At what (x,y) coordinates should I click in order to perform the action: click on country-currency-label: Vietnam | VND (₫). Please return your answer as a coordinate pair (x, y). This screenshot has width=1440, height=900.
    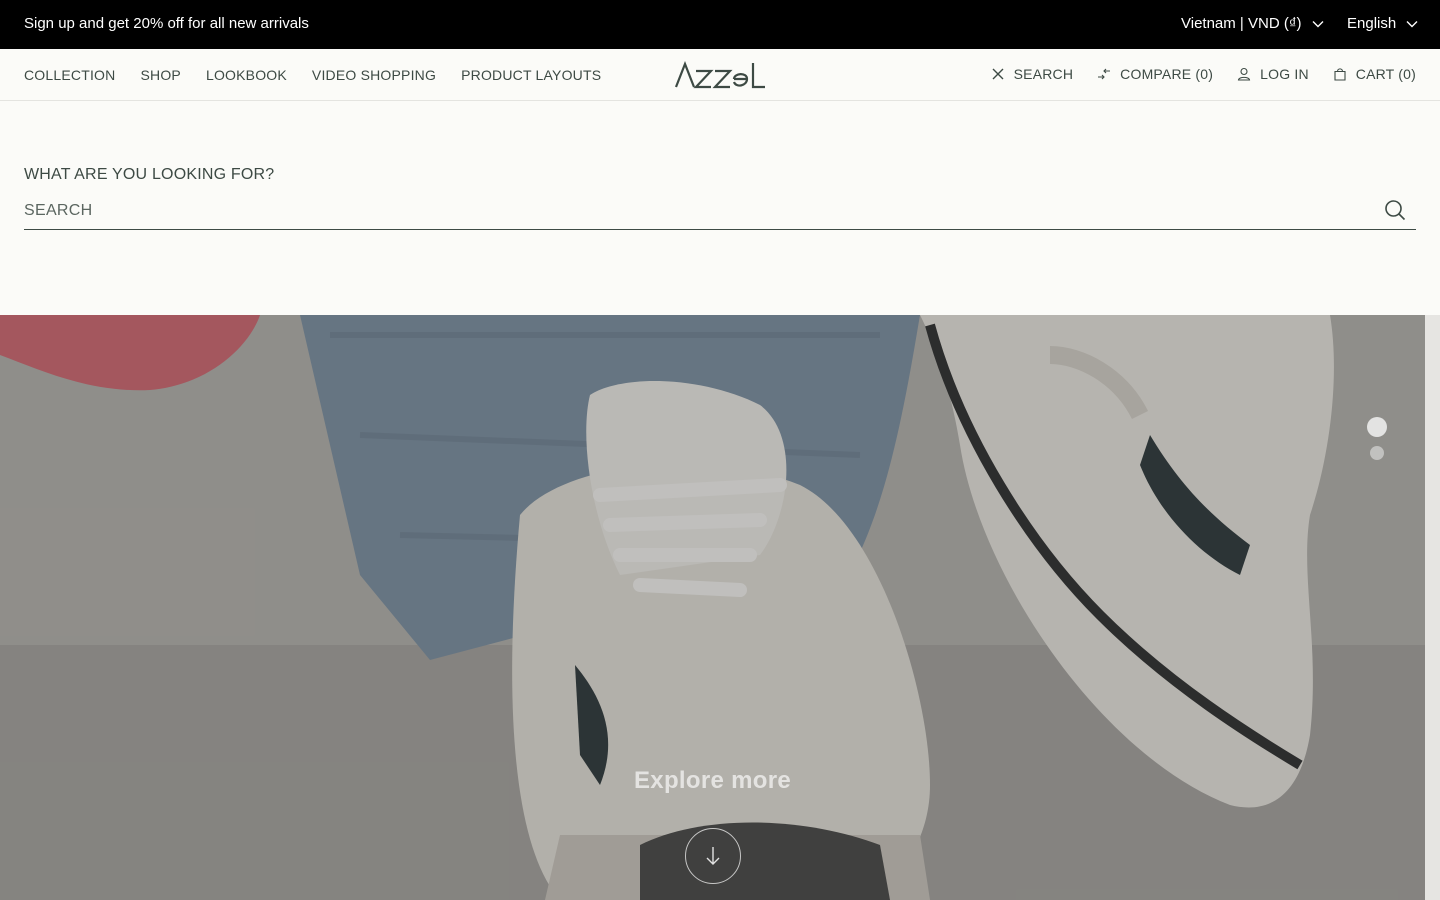
    Looking at the image, I should click on (1241, 23).